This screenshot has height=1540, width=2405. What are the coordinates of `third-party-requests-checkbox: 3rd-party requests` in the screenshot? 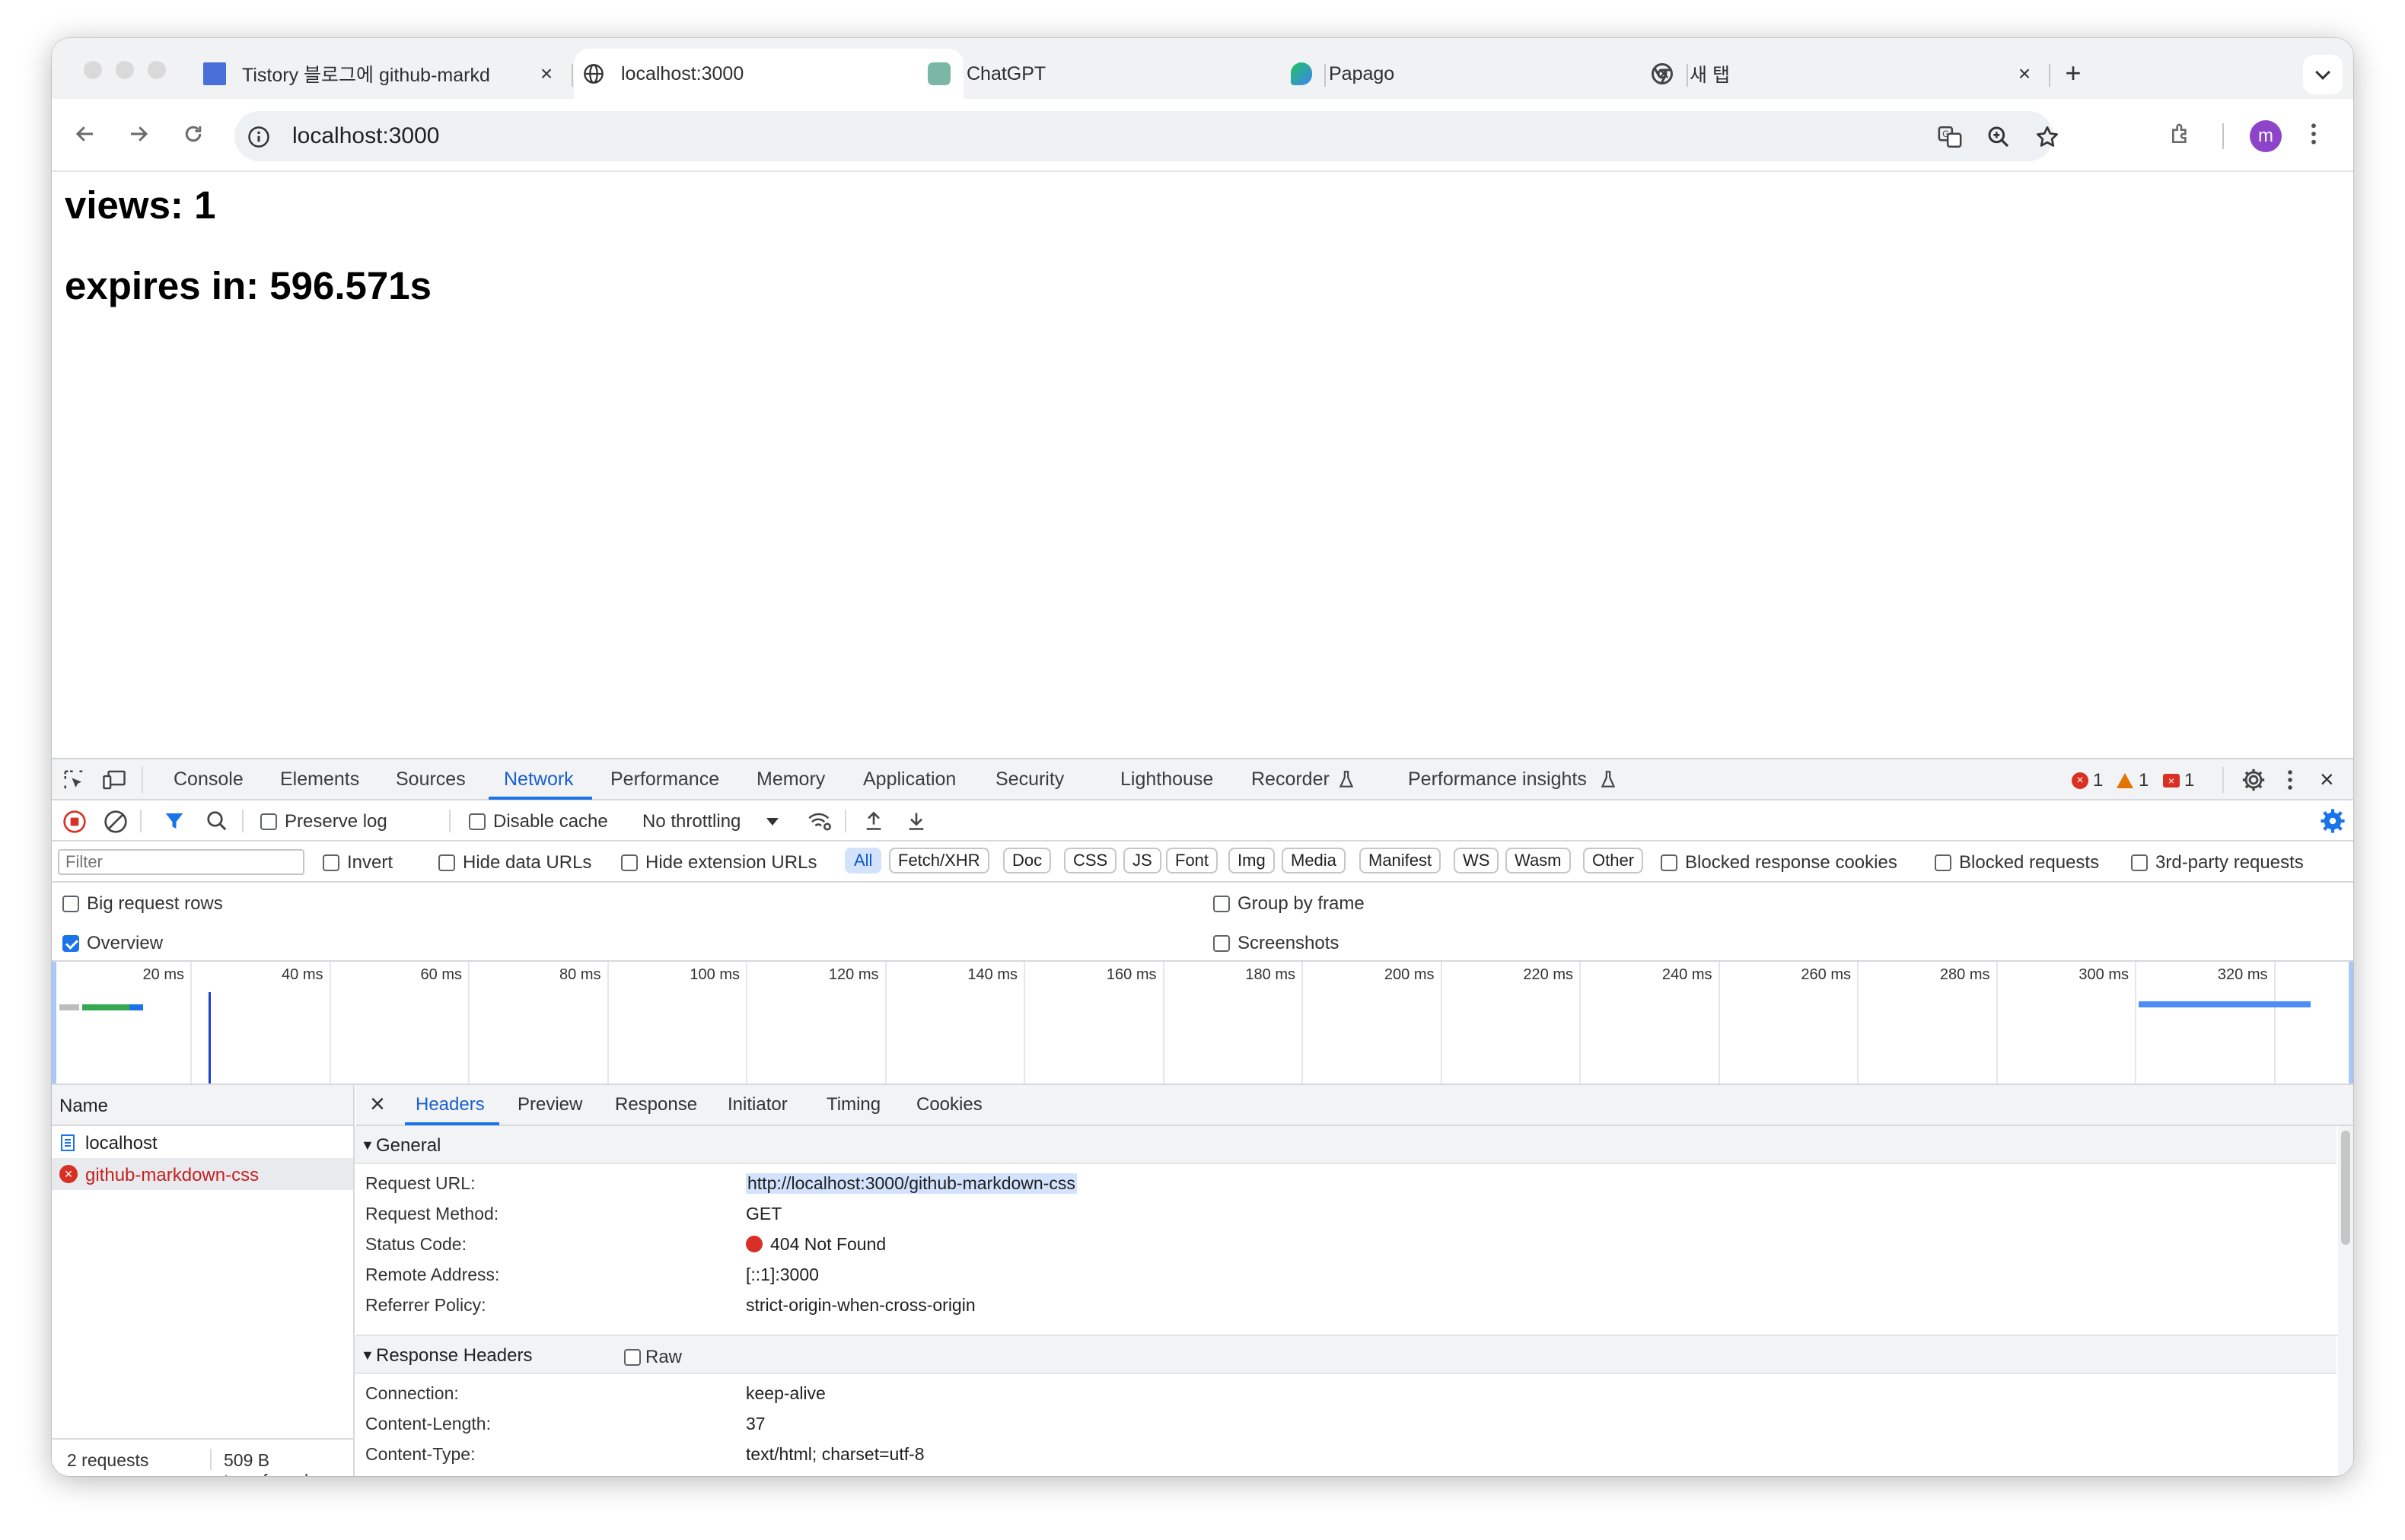 It's located at (2217, 863).